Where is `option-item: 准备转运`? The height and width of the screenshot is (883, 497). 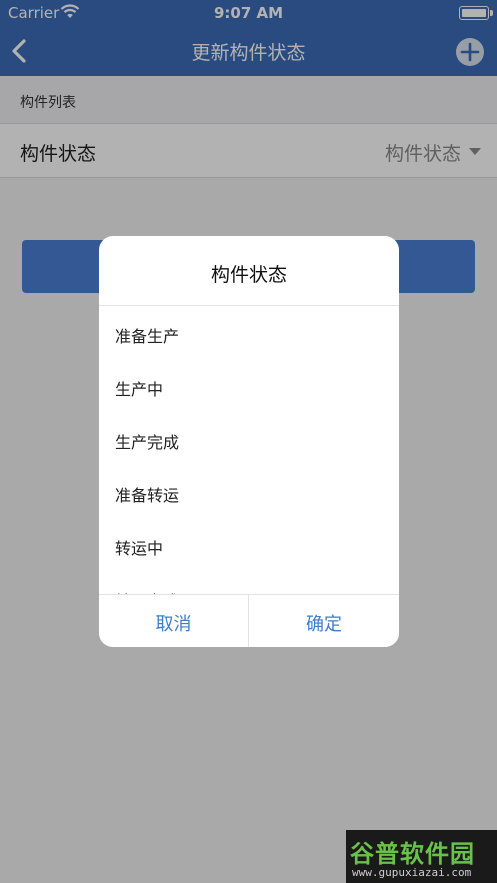
option-item: 准备转运 is located at coordinates (249, 492).